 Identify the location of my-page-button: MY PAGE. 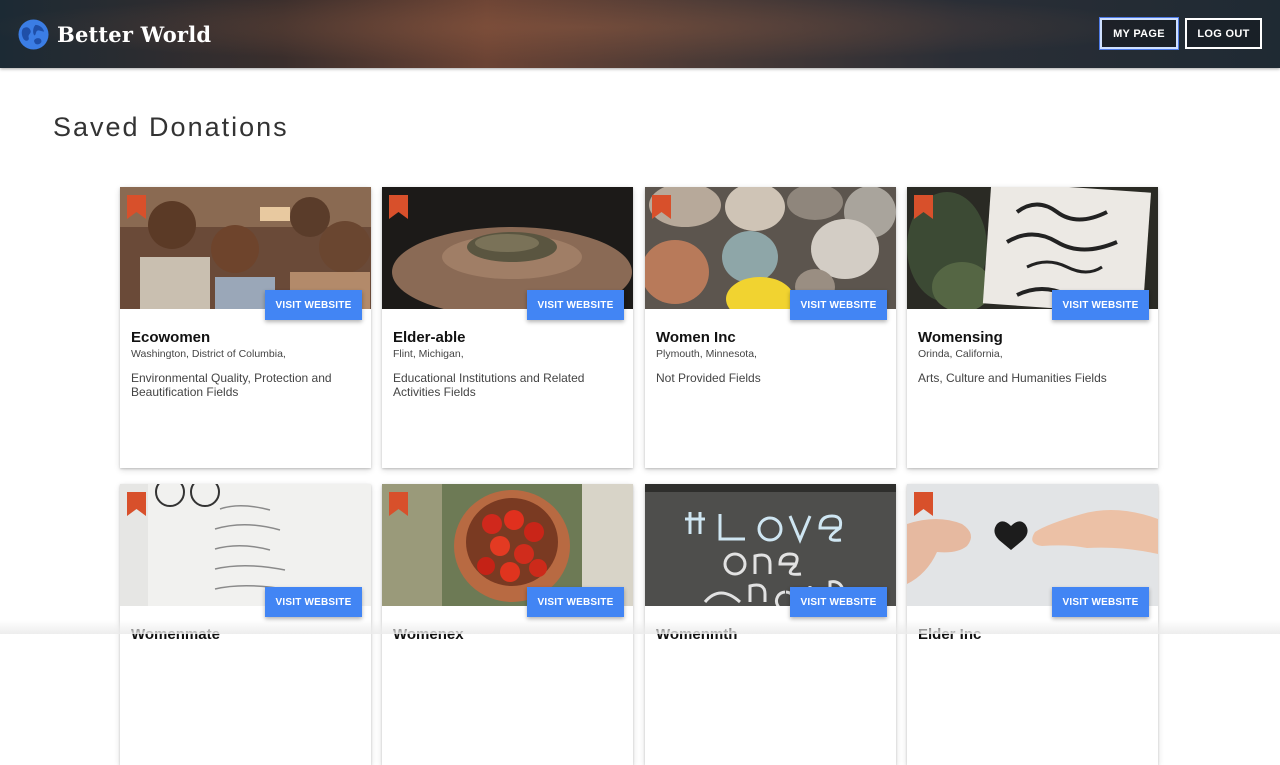
(1139, 33).